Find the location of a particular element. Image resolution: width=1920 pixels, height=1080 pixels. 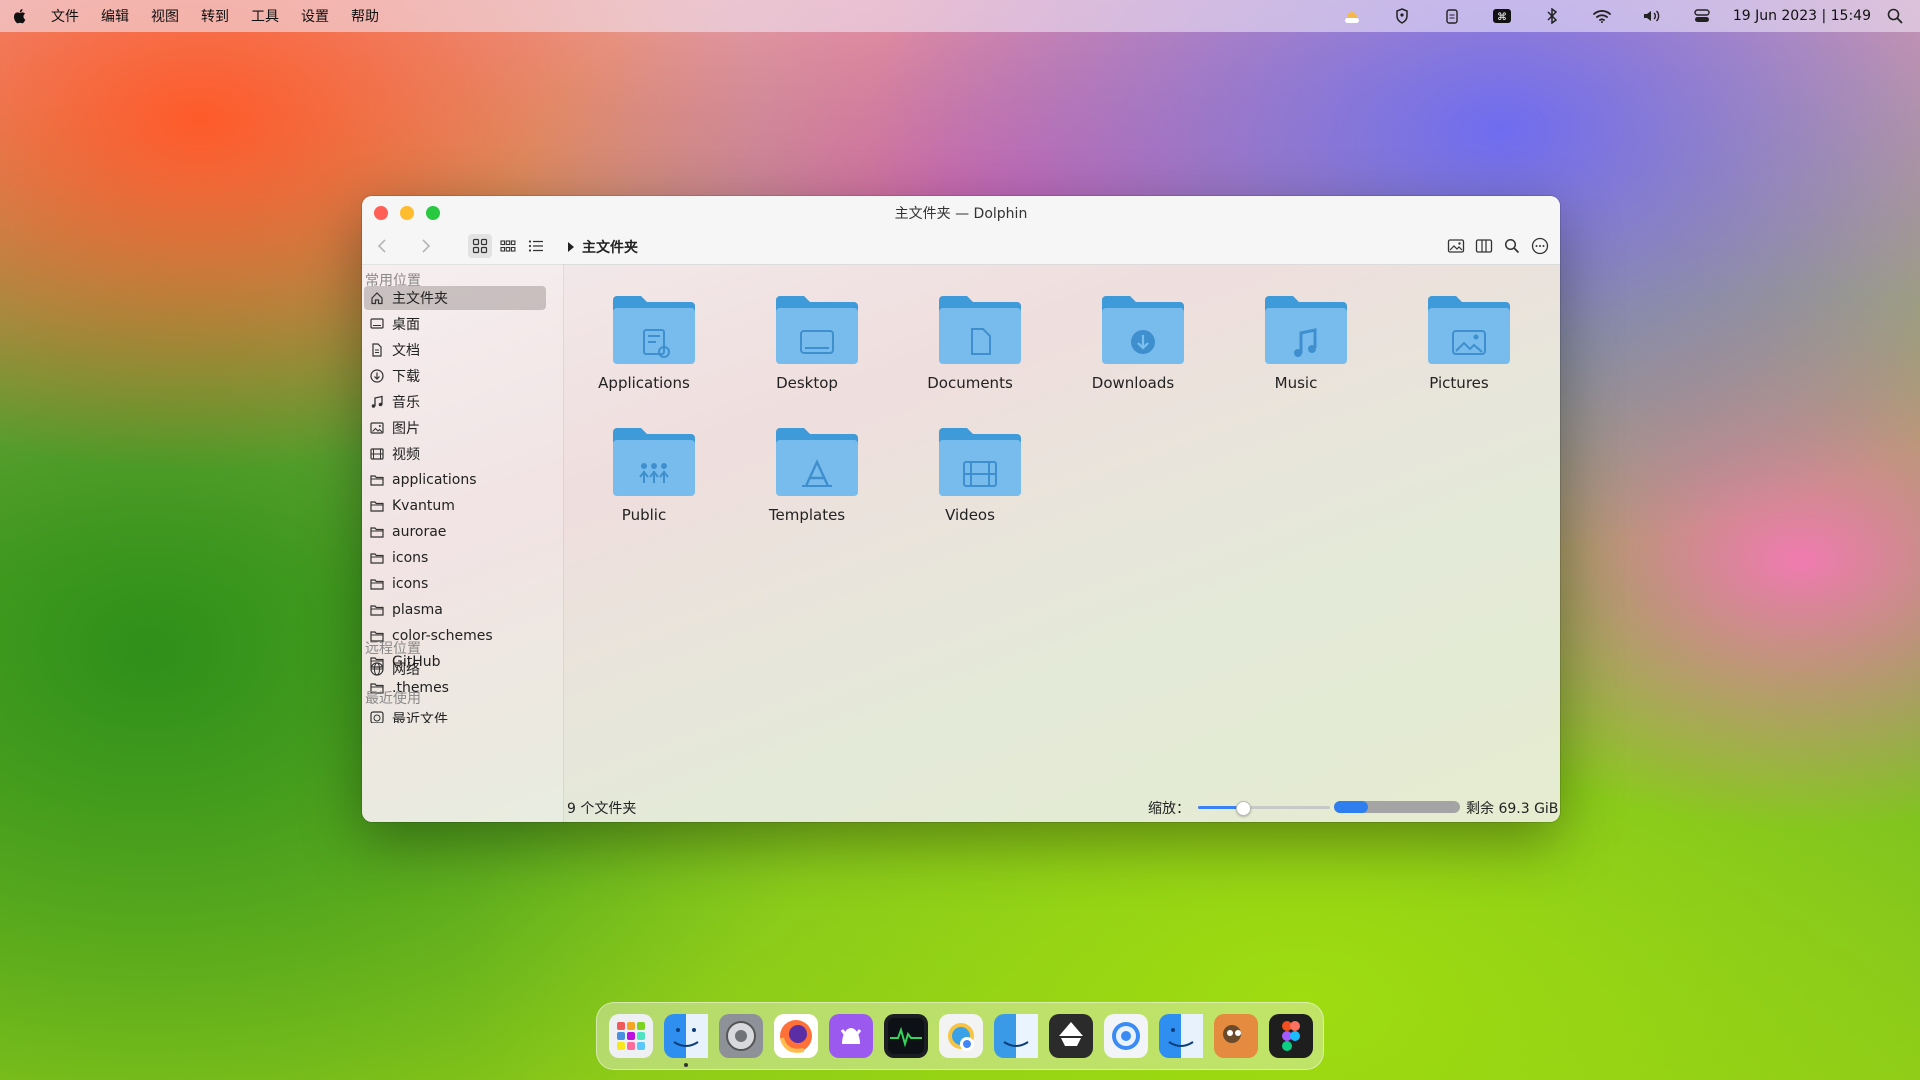

ellipsis-circle-icon is located at coordinates (1540, 246).